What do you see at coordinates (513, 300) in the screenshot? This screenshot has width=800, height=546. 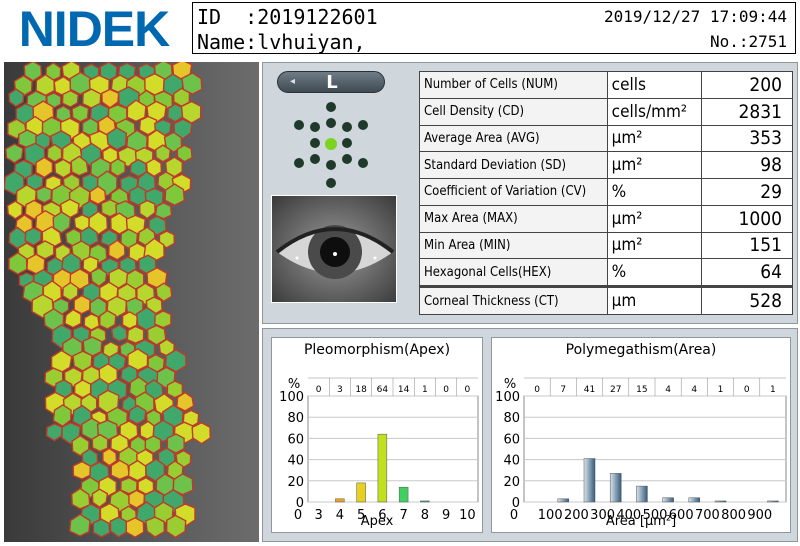 I see `result-label: Corneal Thickness (CT)` at bounding box center [513, 300].